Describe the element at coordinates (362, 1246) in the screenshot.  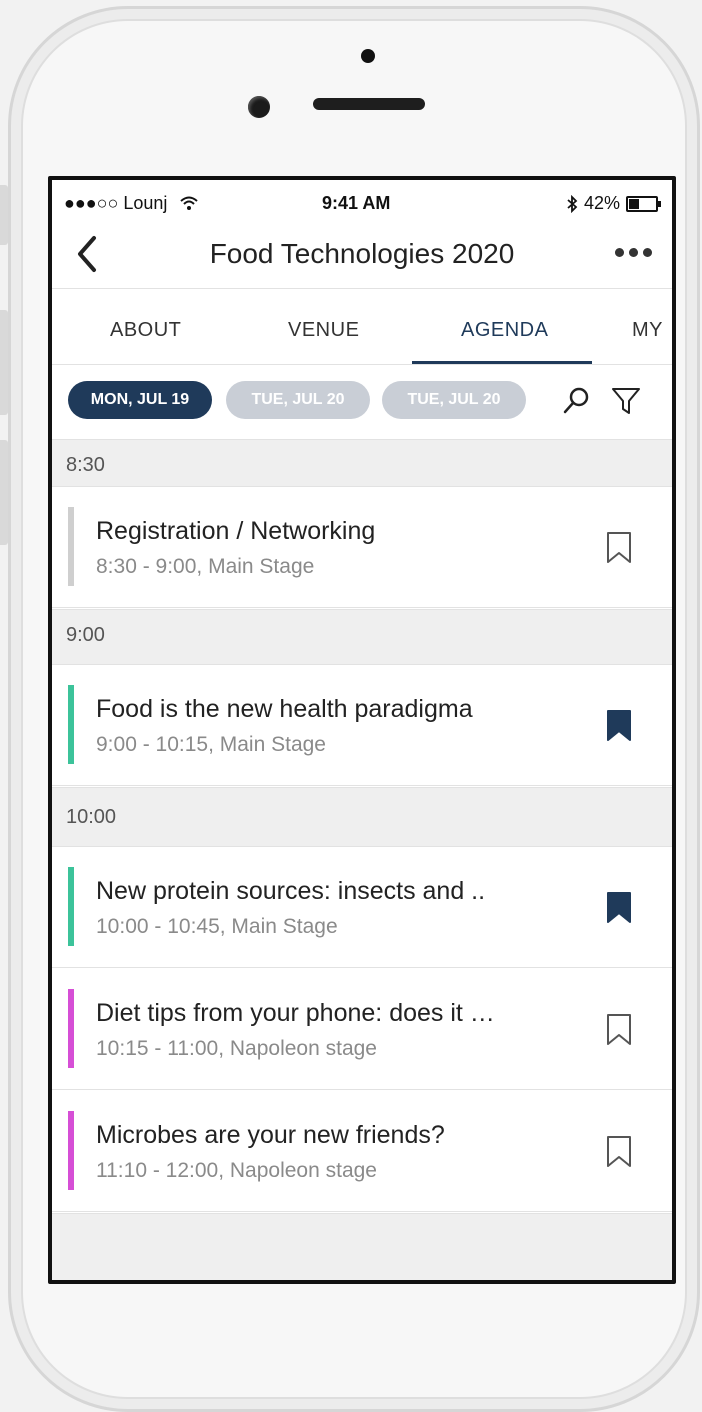
I see `next-time-slot-header` at that location.